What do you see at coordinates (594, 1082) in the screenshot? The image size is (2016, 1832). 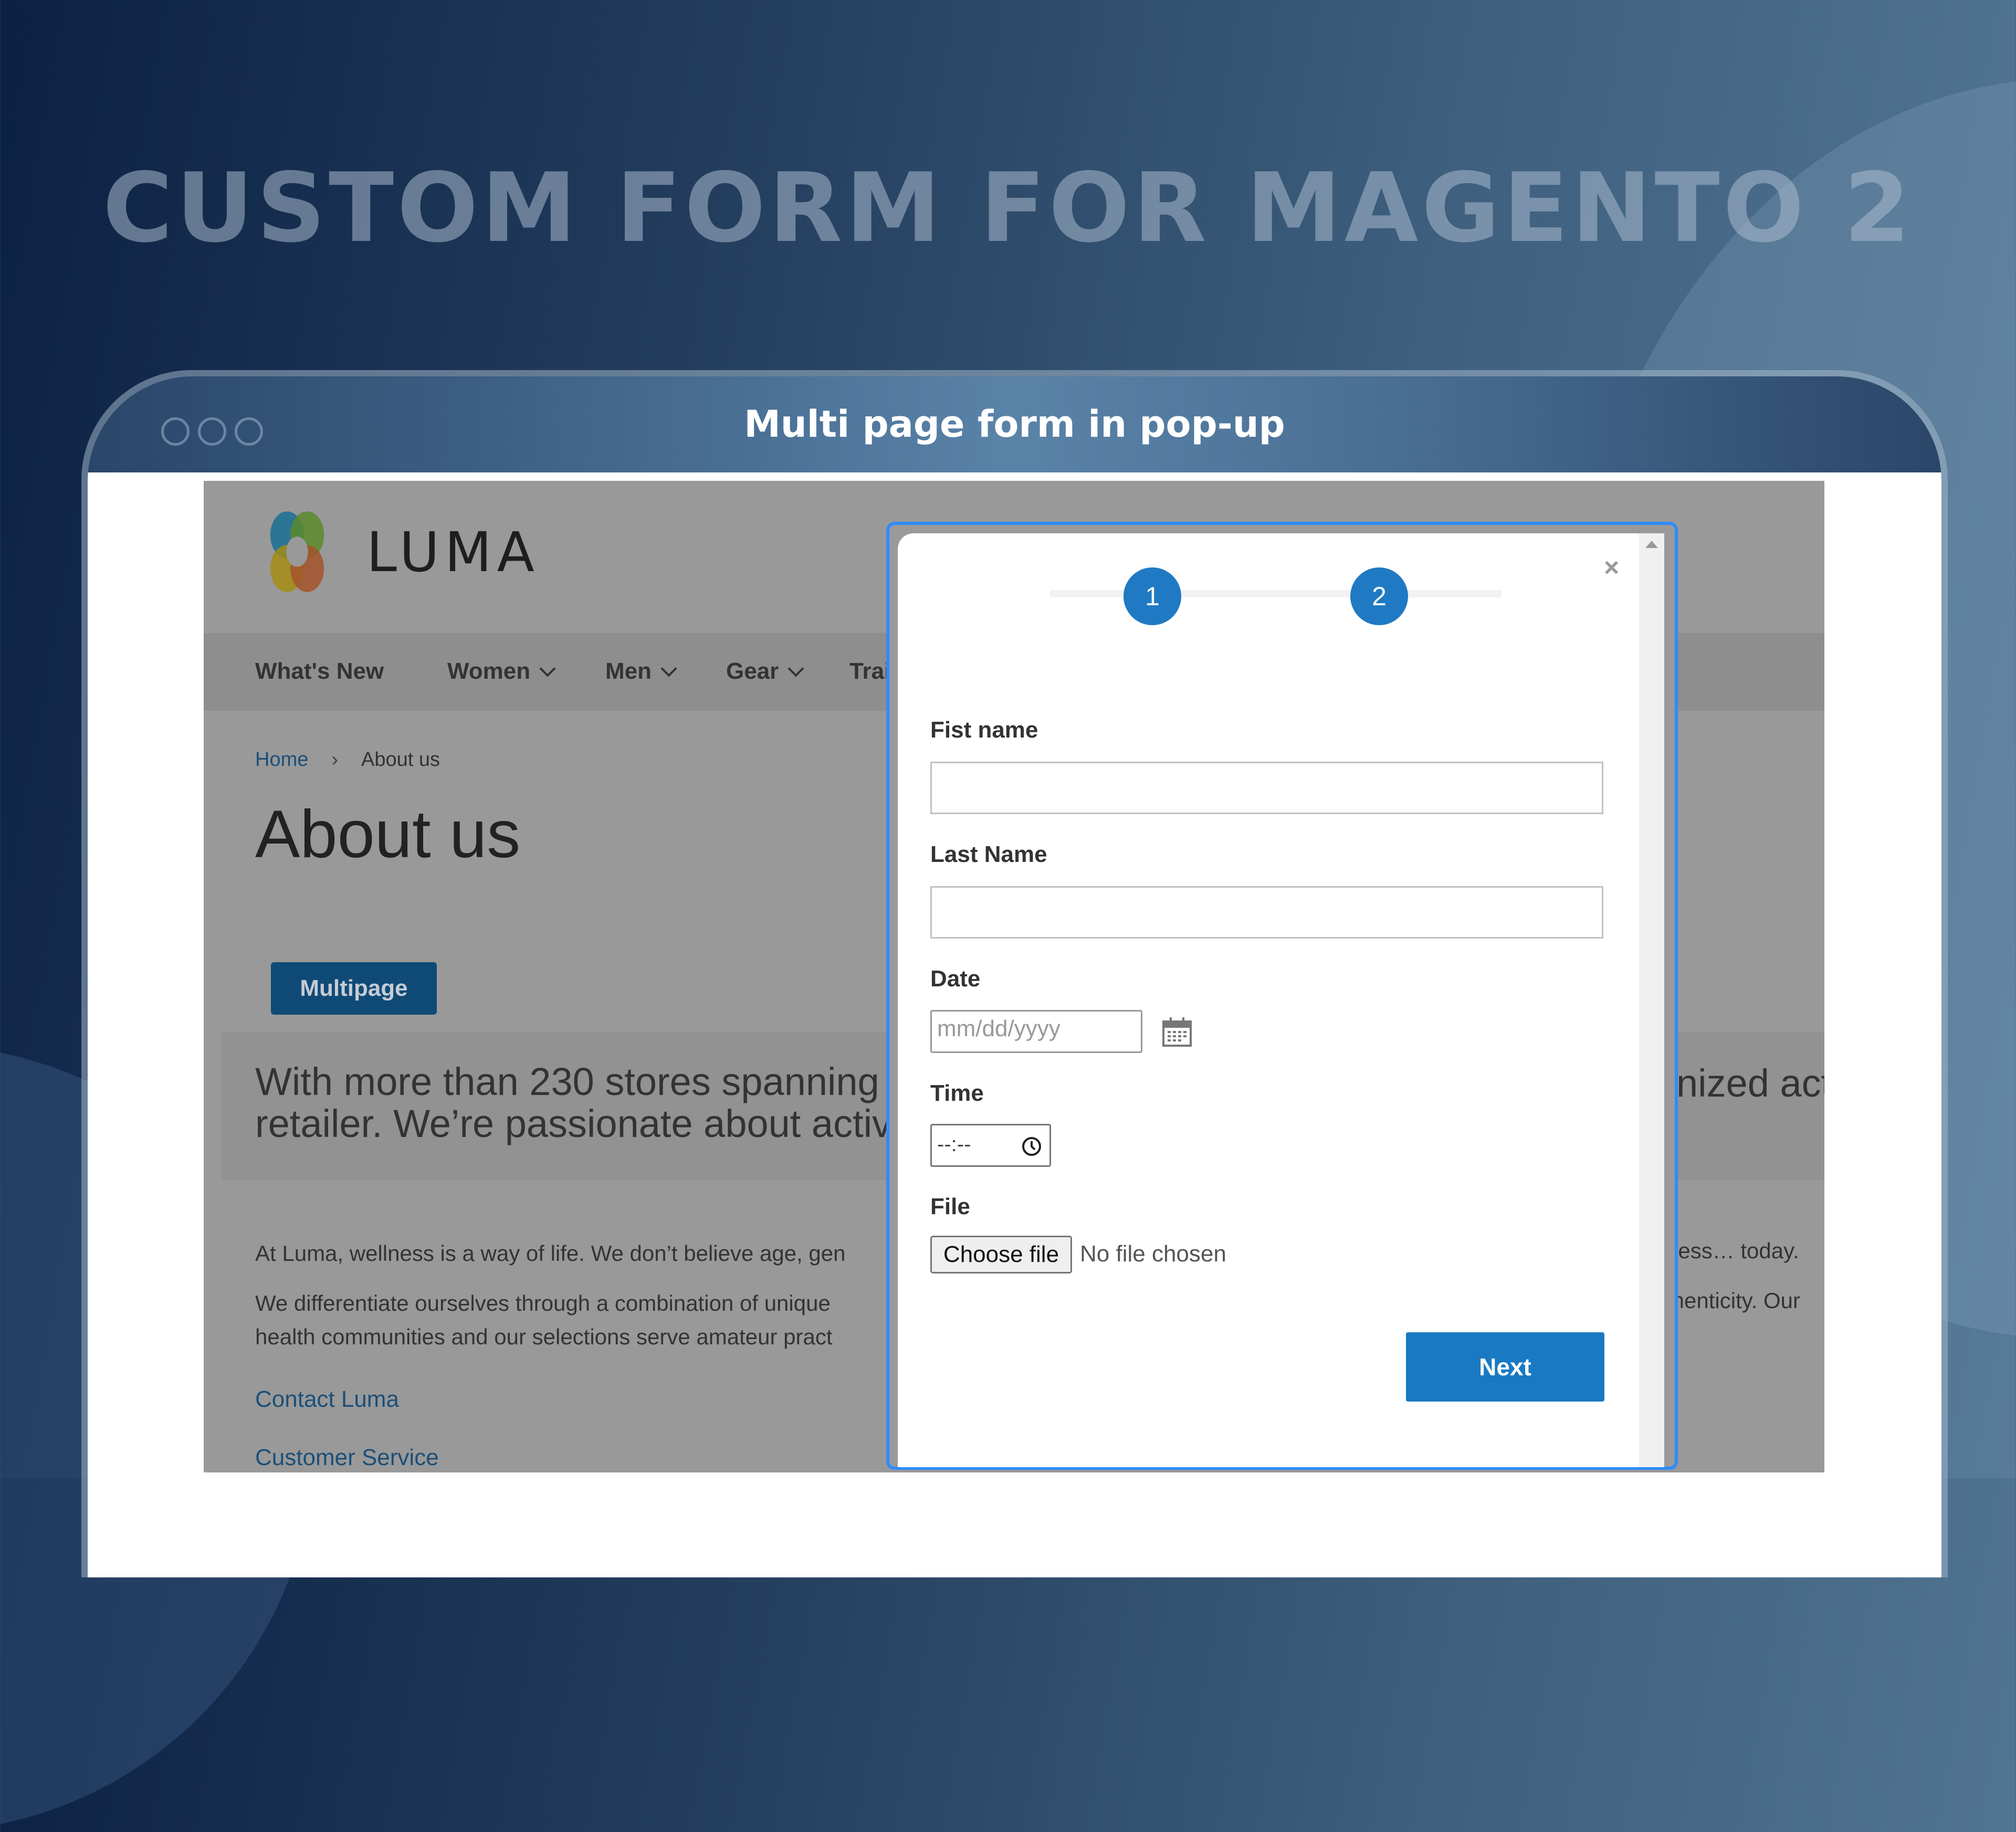 I see `banner-line: With more than 230 stores spanning 43` at bounding box center [594, 1082].